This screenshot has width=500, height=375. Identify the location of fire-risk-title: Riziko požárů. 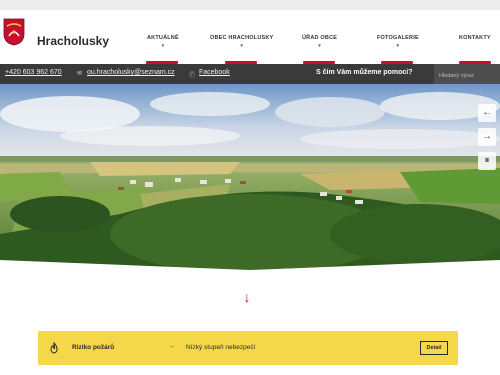
(93, 347).